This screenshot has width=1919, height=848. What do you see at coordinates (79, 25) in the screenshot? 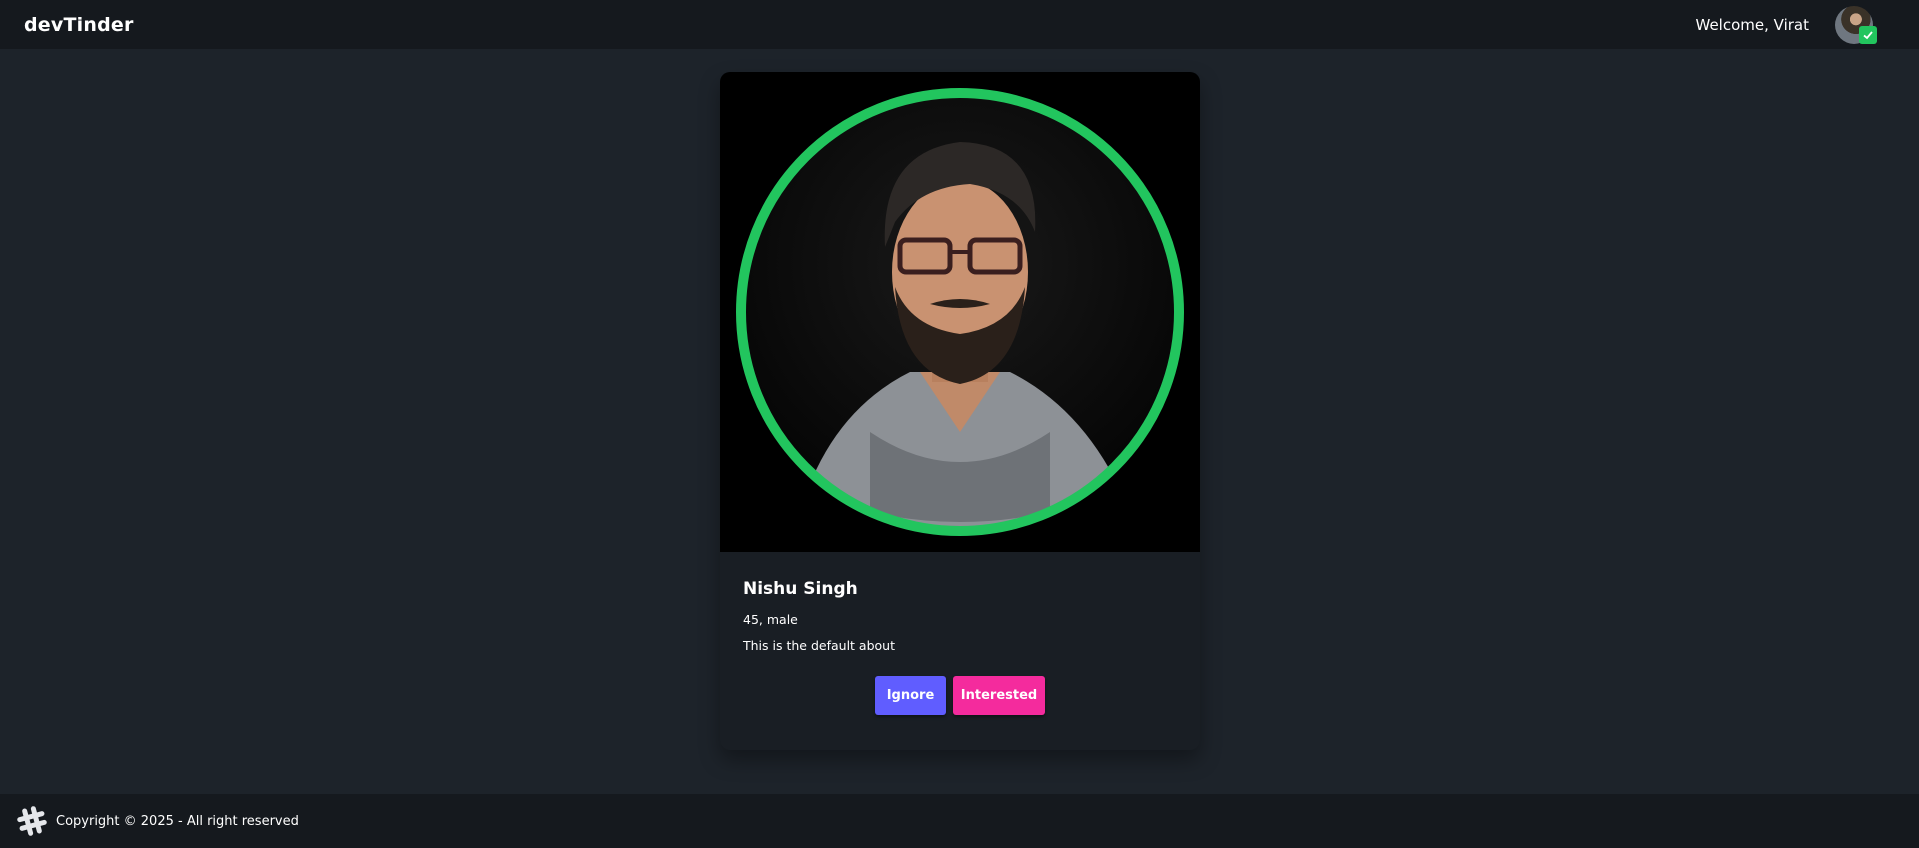
I see `brand-logo-link: devTinder` at bounding box center [79, 25].